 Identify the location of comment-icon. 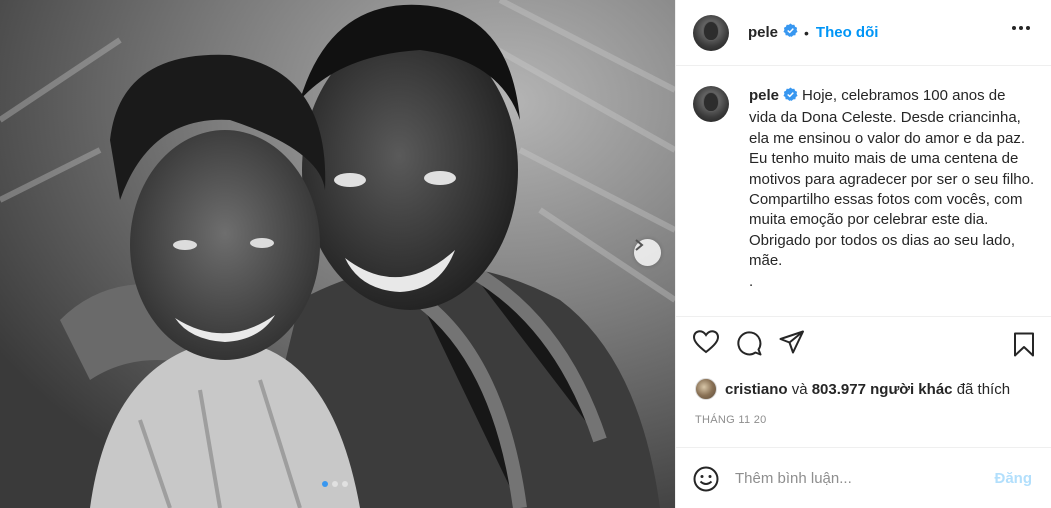
(749, 343).